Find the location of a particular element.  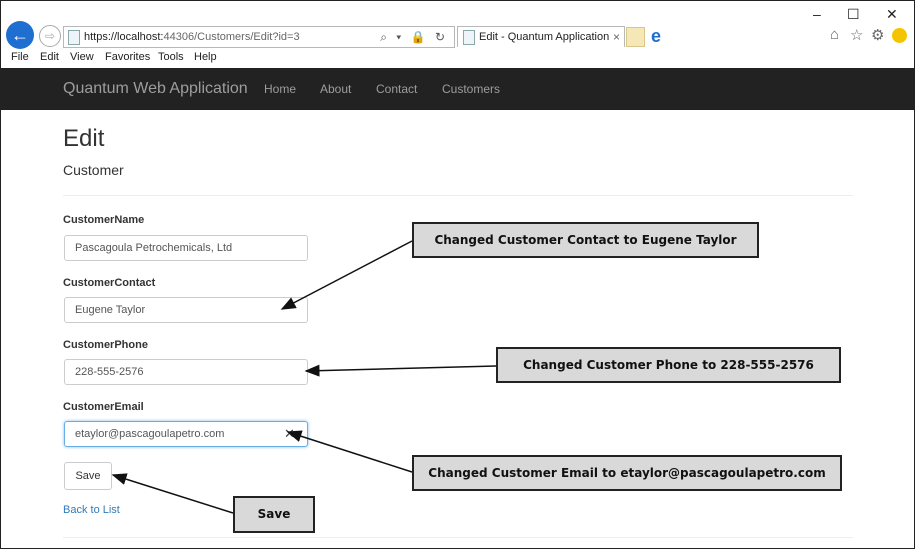

arrow-email is located at coordinates (349, 451).